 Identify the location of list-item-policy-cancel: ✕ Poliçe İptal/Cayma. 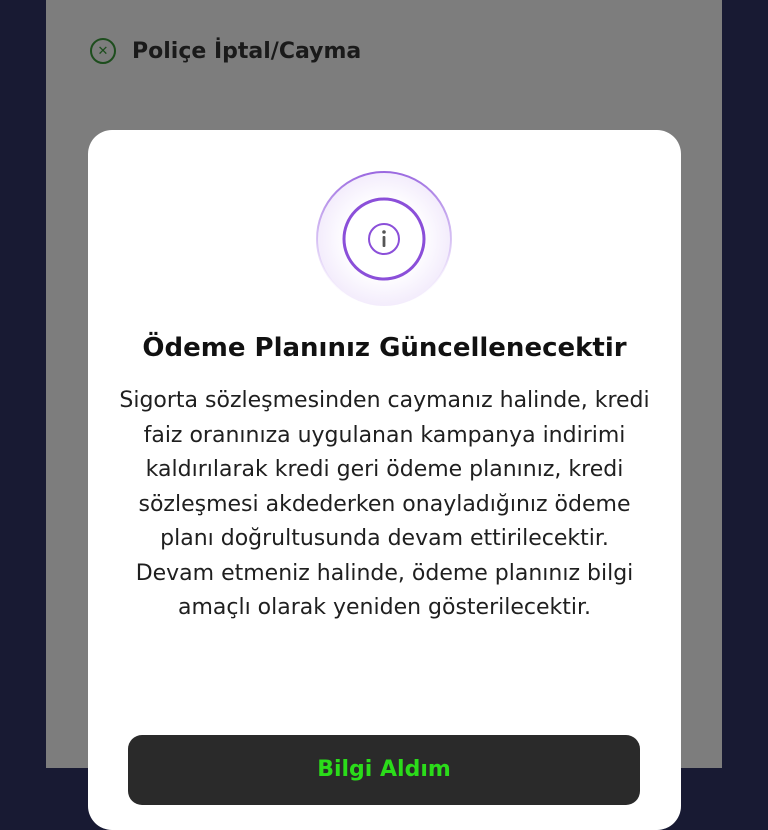
(225, 51).